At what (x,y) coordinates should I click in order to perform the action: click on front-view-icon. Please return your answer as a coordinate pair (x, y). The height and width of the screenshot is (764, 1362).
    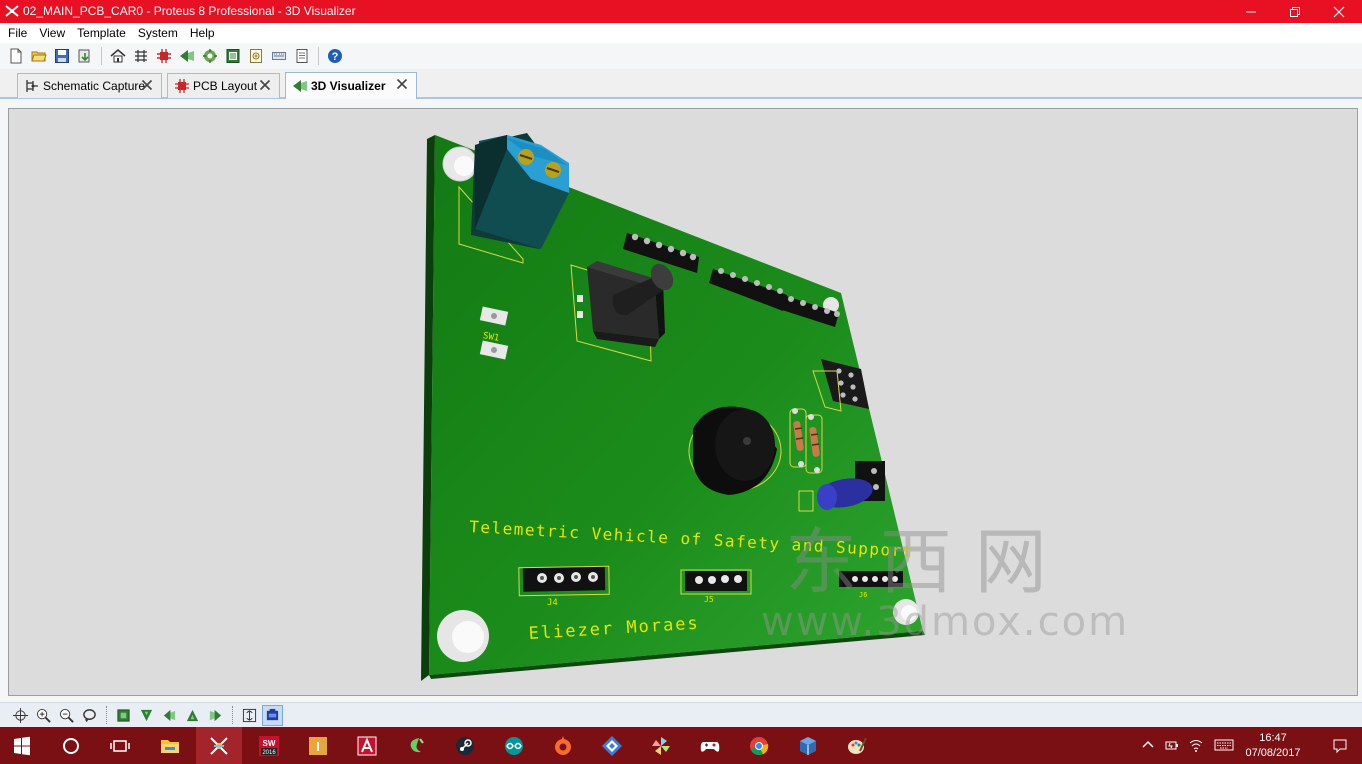
    Looking at the image, I should click on (146, 715).